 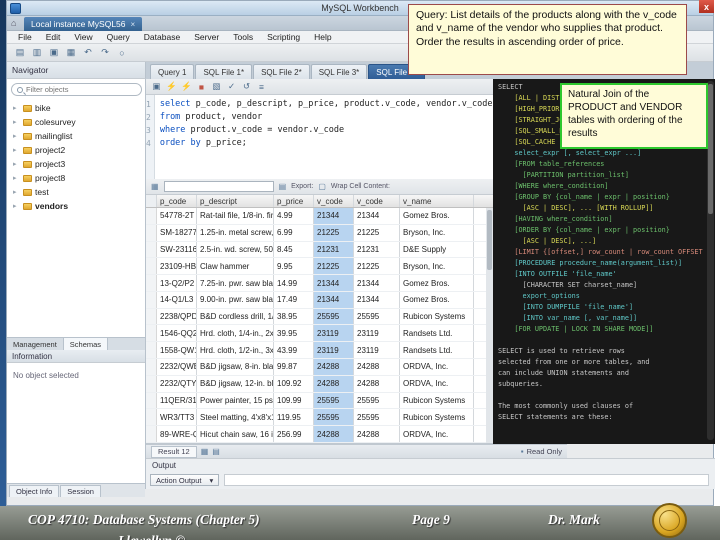 I want to click on table-cell: 1558-QW1, so click(x=177, y=350).